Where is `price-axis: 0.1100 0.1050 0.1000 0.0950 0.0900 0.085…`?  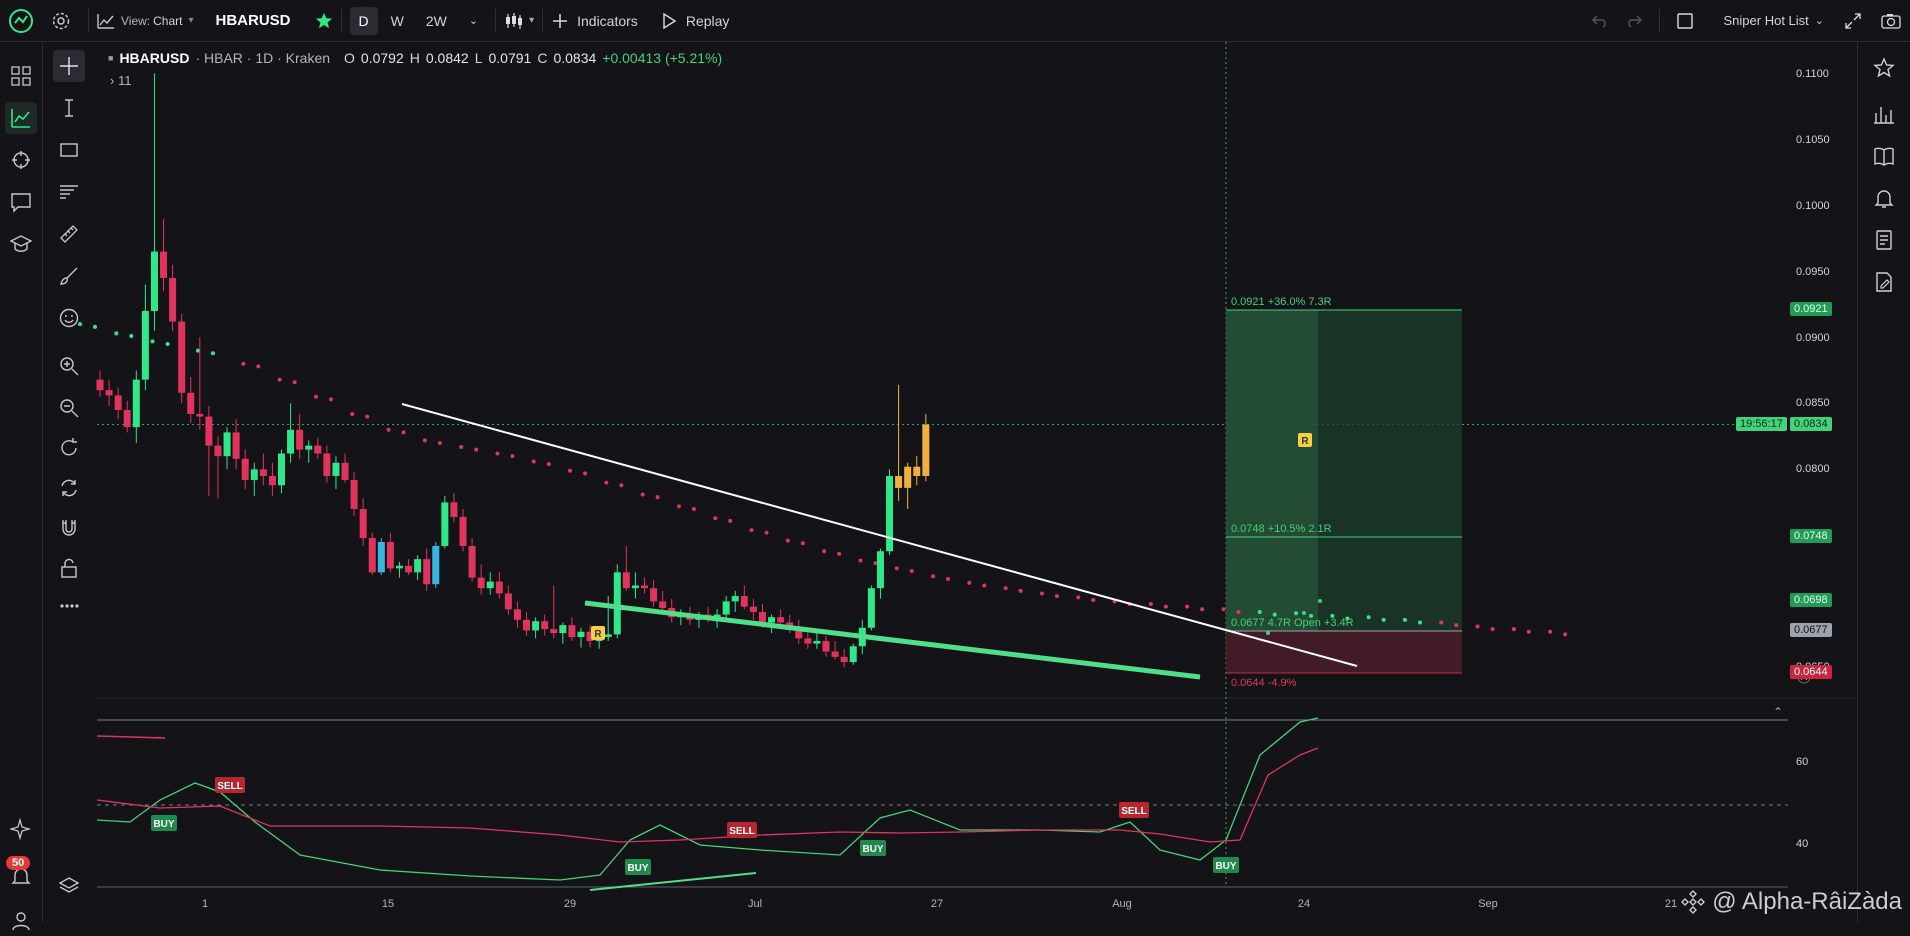 price-axis: 0.1100 0.1050 0.1000 0.0950 0.0900 0.085… is located at coordinates (1813, 370).